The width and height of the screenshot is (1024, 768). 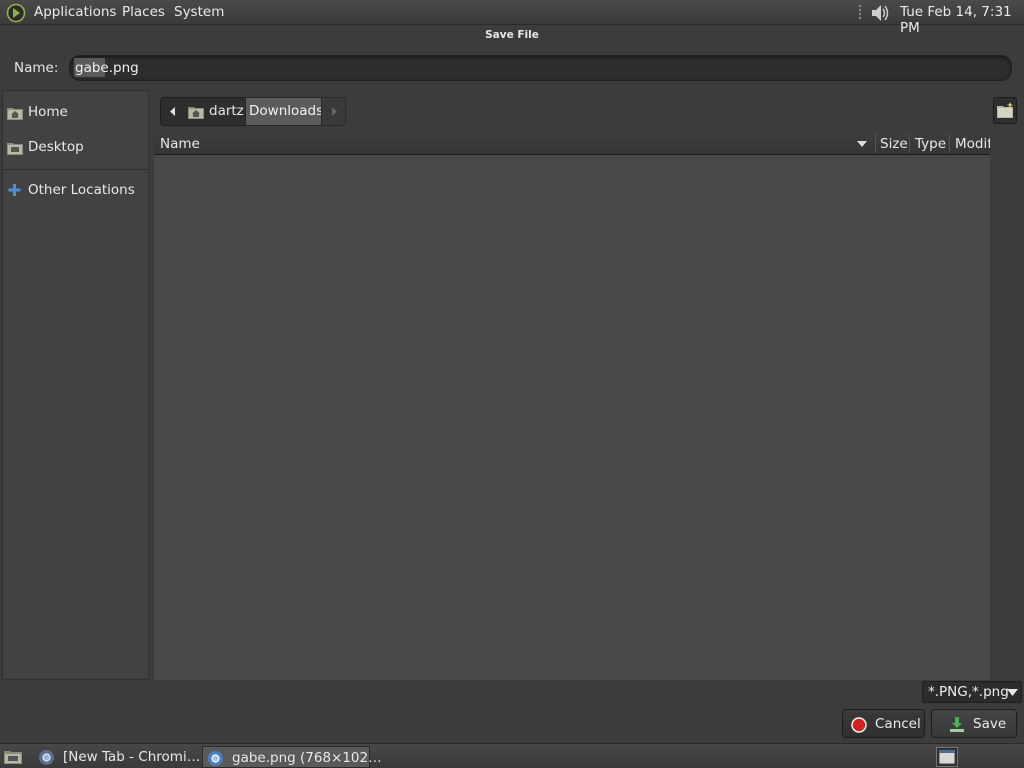 What do you see at coordinates (14, 190) in the screenshot?
I see `plus-icon` at bounding box center [14, 190].